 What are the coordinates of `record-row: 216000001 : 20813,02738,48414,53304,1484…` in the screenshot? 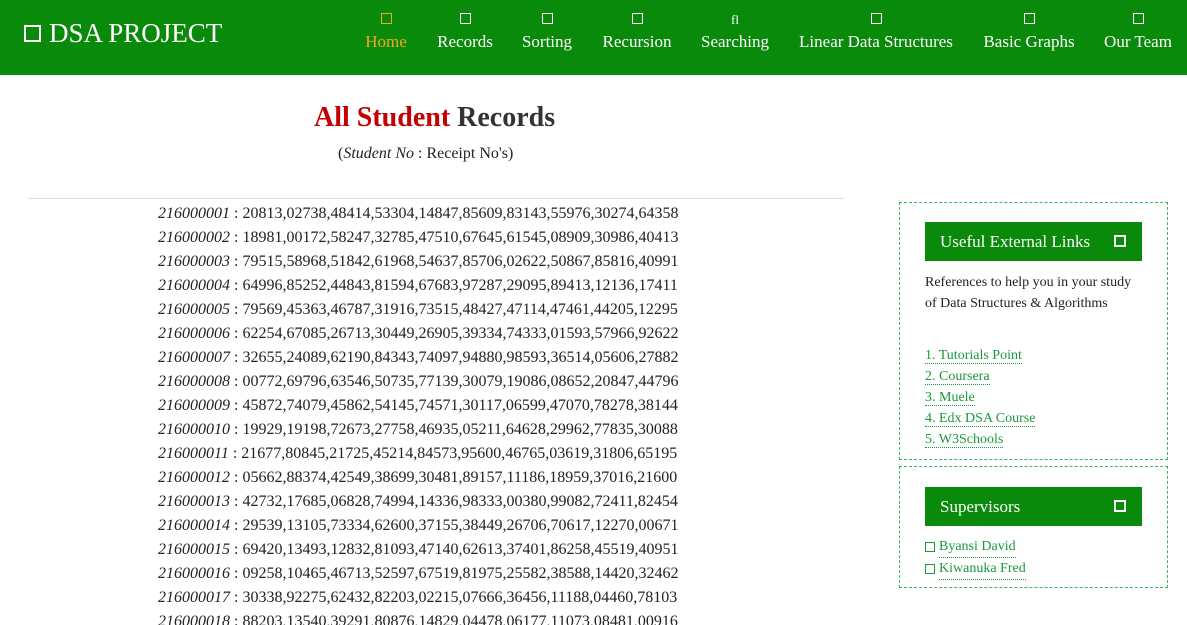 It's located at (418, 214).